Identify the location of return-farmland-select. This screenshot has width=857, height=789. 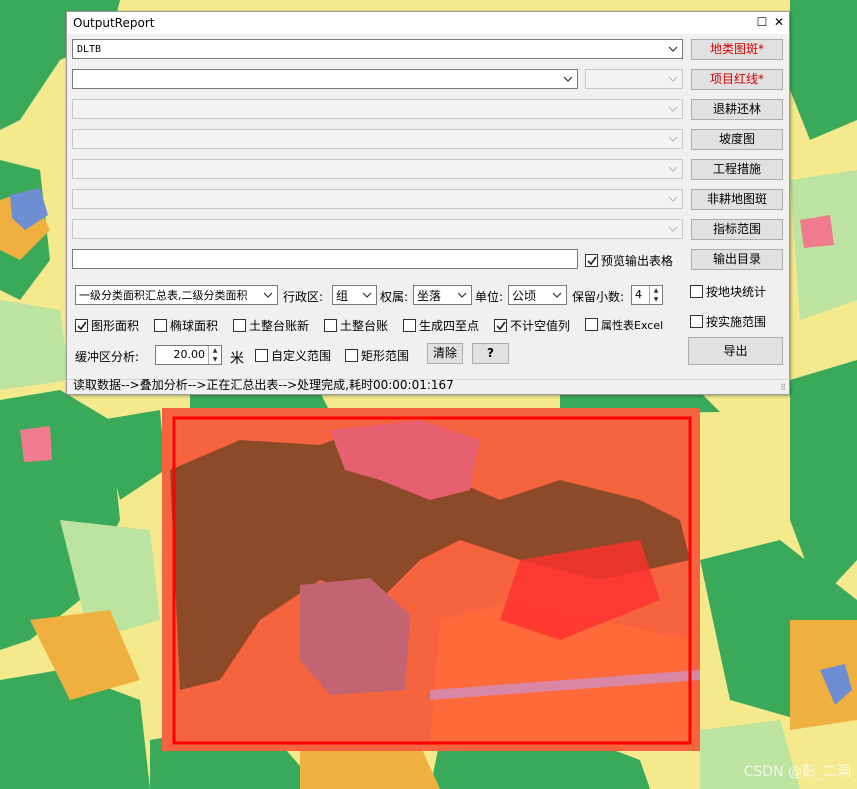
(377, 109).